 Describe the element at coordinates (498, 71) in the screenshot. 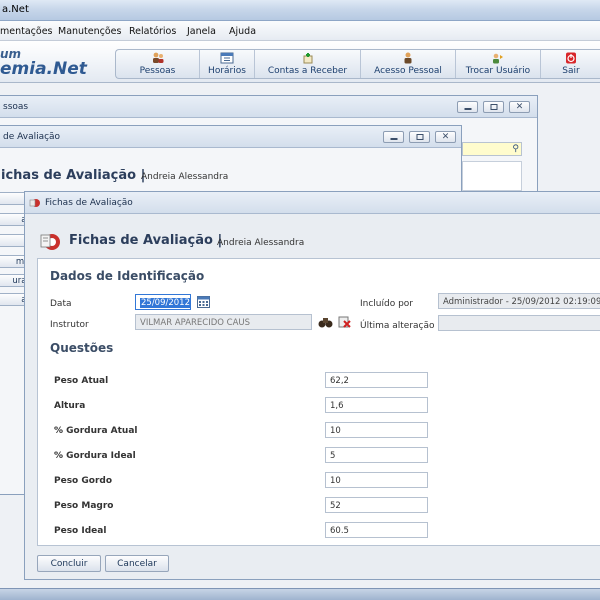

I see `trocar-usuario-label: Trocar Usuário` at that location.